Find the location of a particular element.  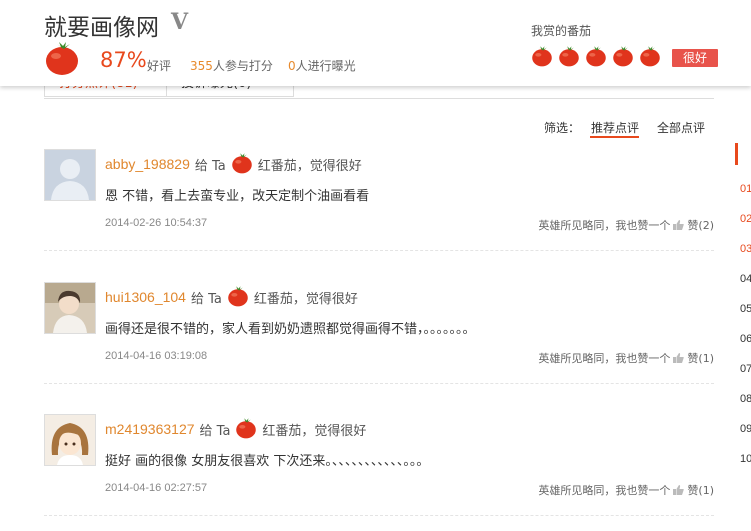

side-ranking-number: 08 is located at coordinates (745, 399).